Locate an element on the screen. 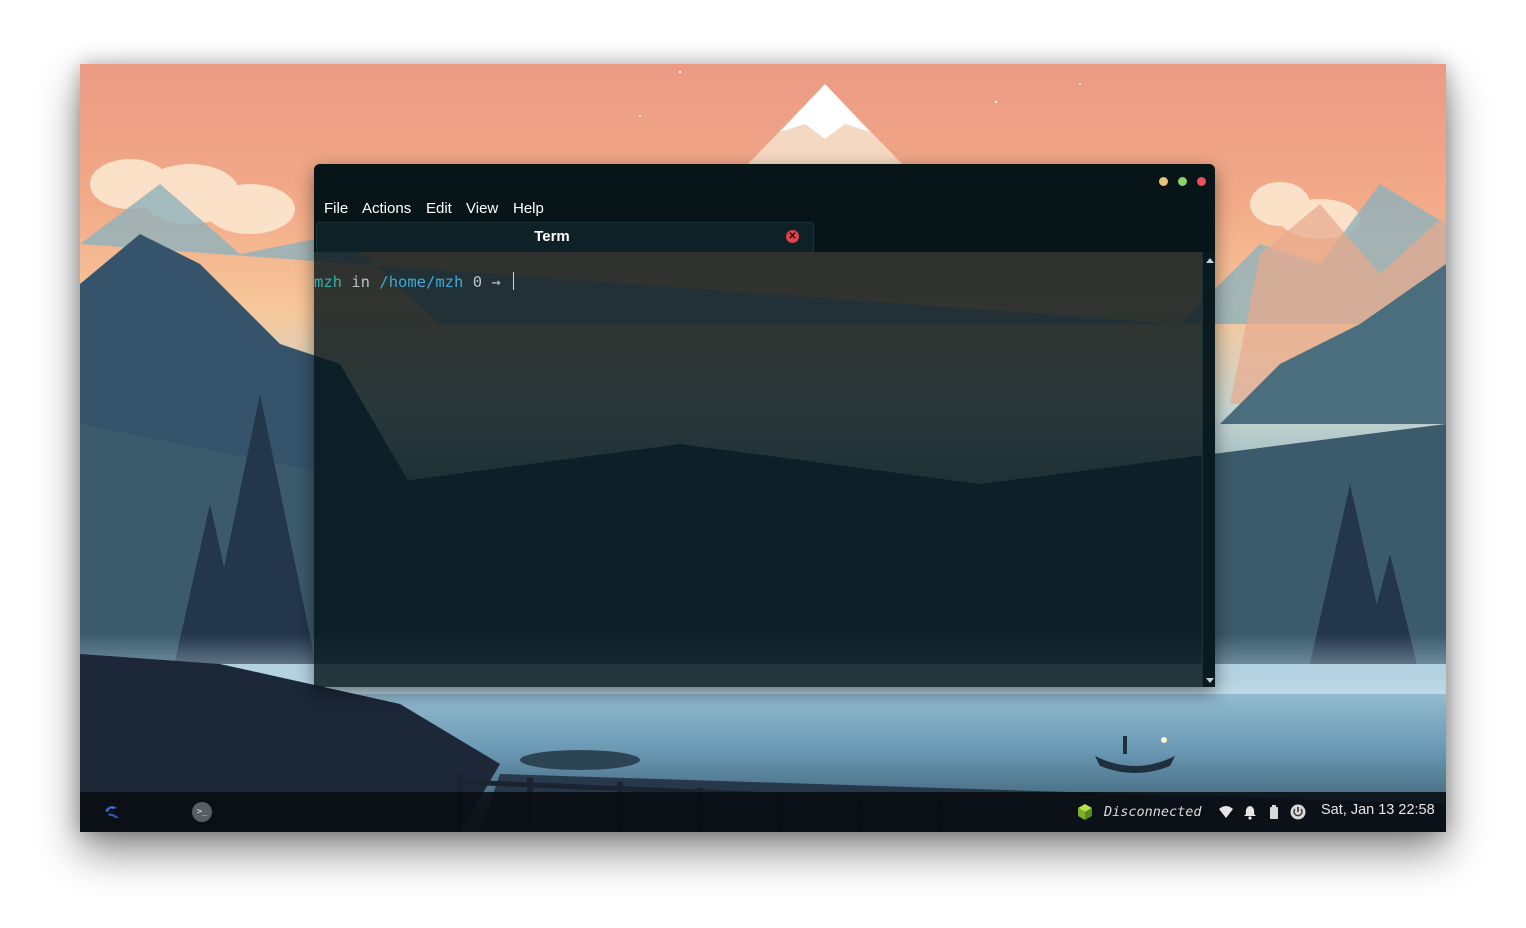 This screenshot has height=928, width=1526. scroll-up-arrow-icon is located at coordinates (1210, 260).